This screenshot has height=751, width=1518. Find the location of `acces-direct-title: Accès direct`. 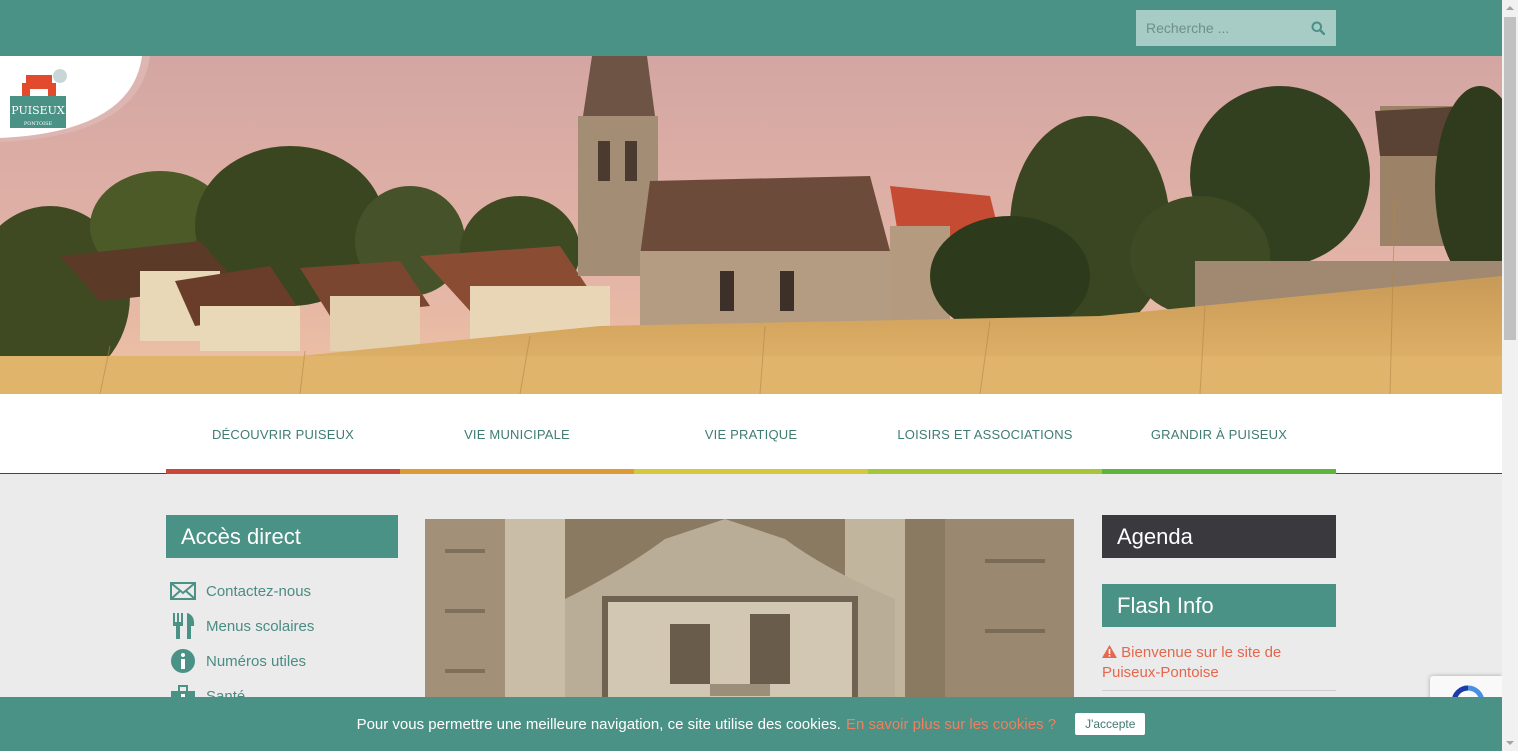

acces-direct-title: Accès direct is located at coordinates (282, 536).